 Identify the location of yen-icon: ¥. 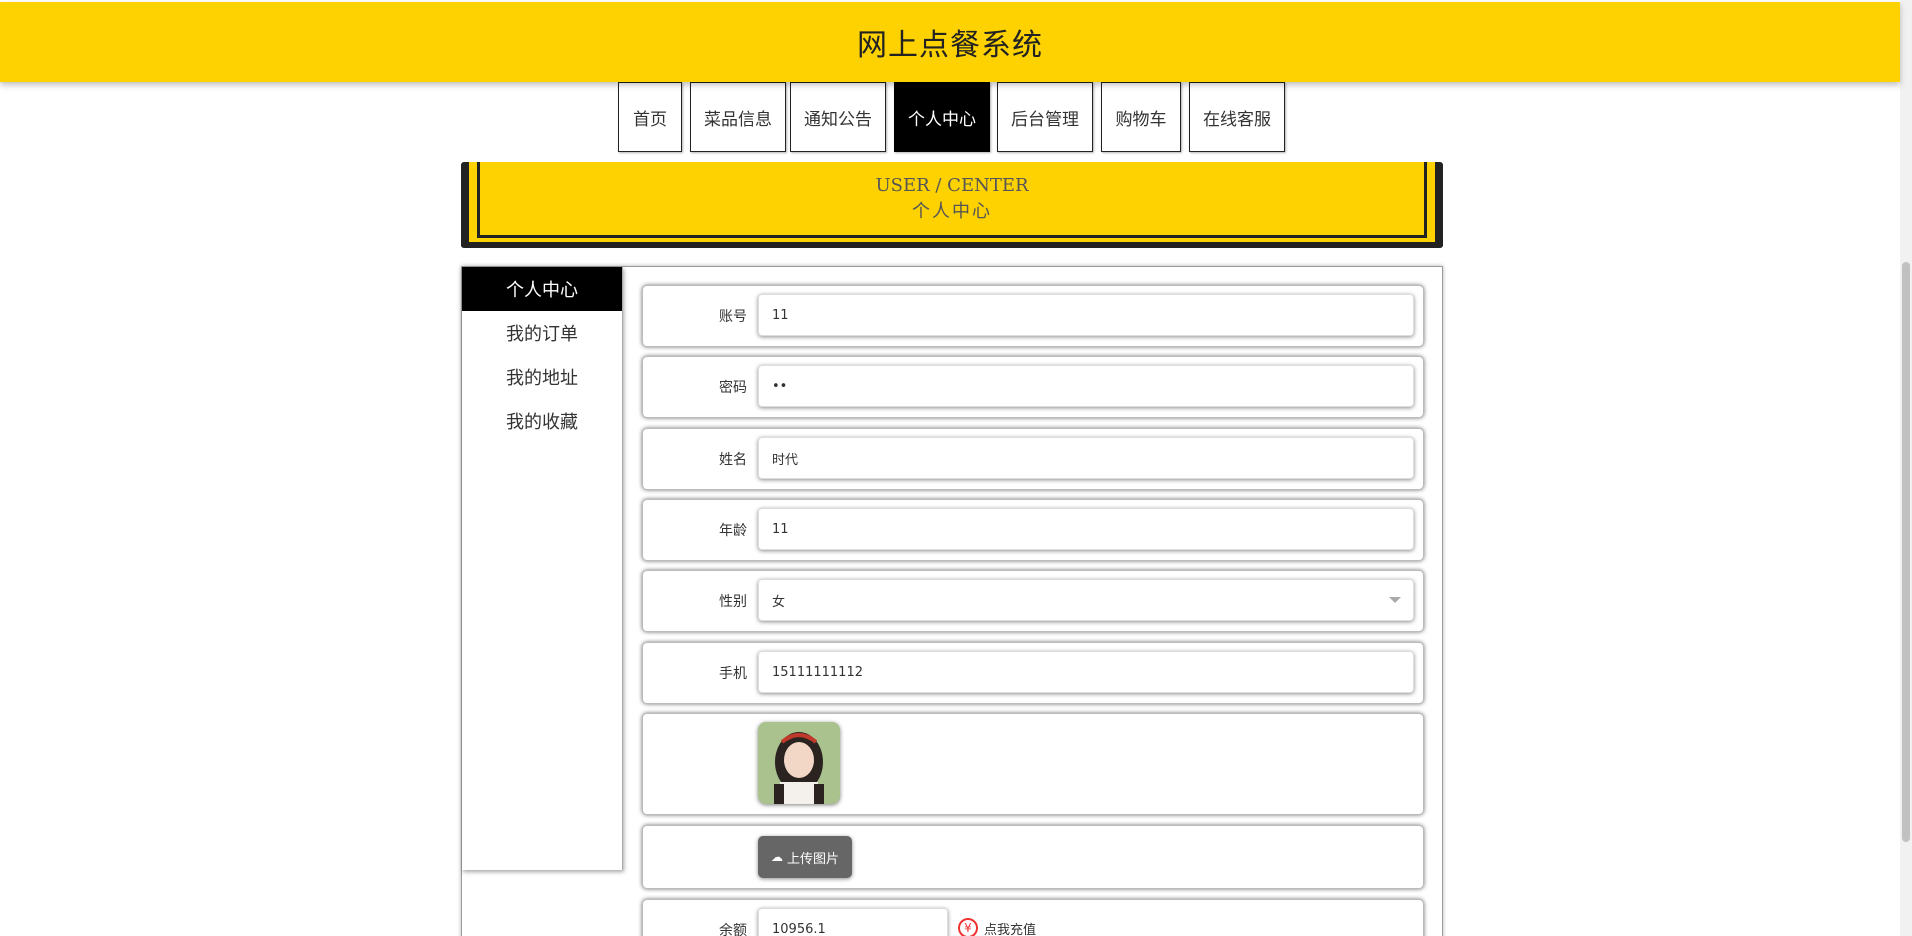
(968, 927).